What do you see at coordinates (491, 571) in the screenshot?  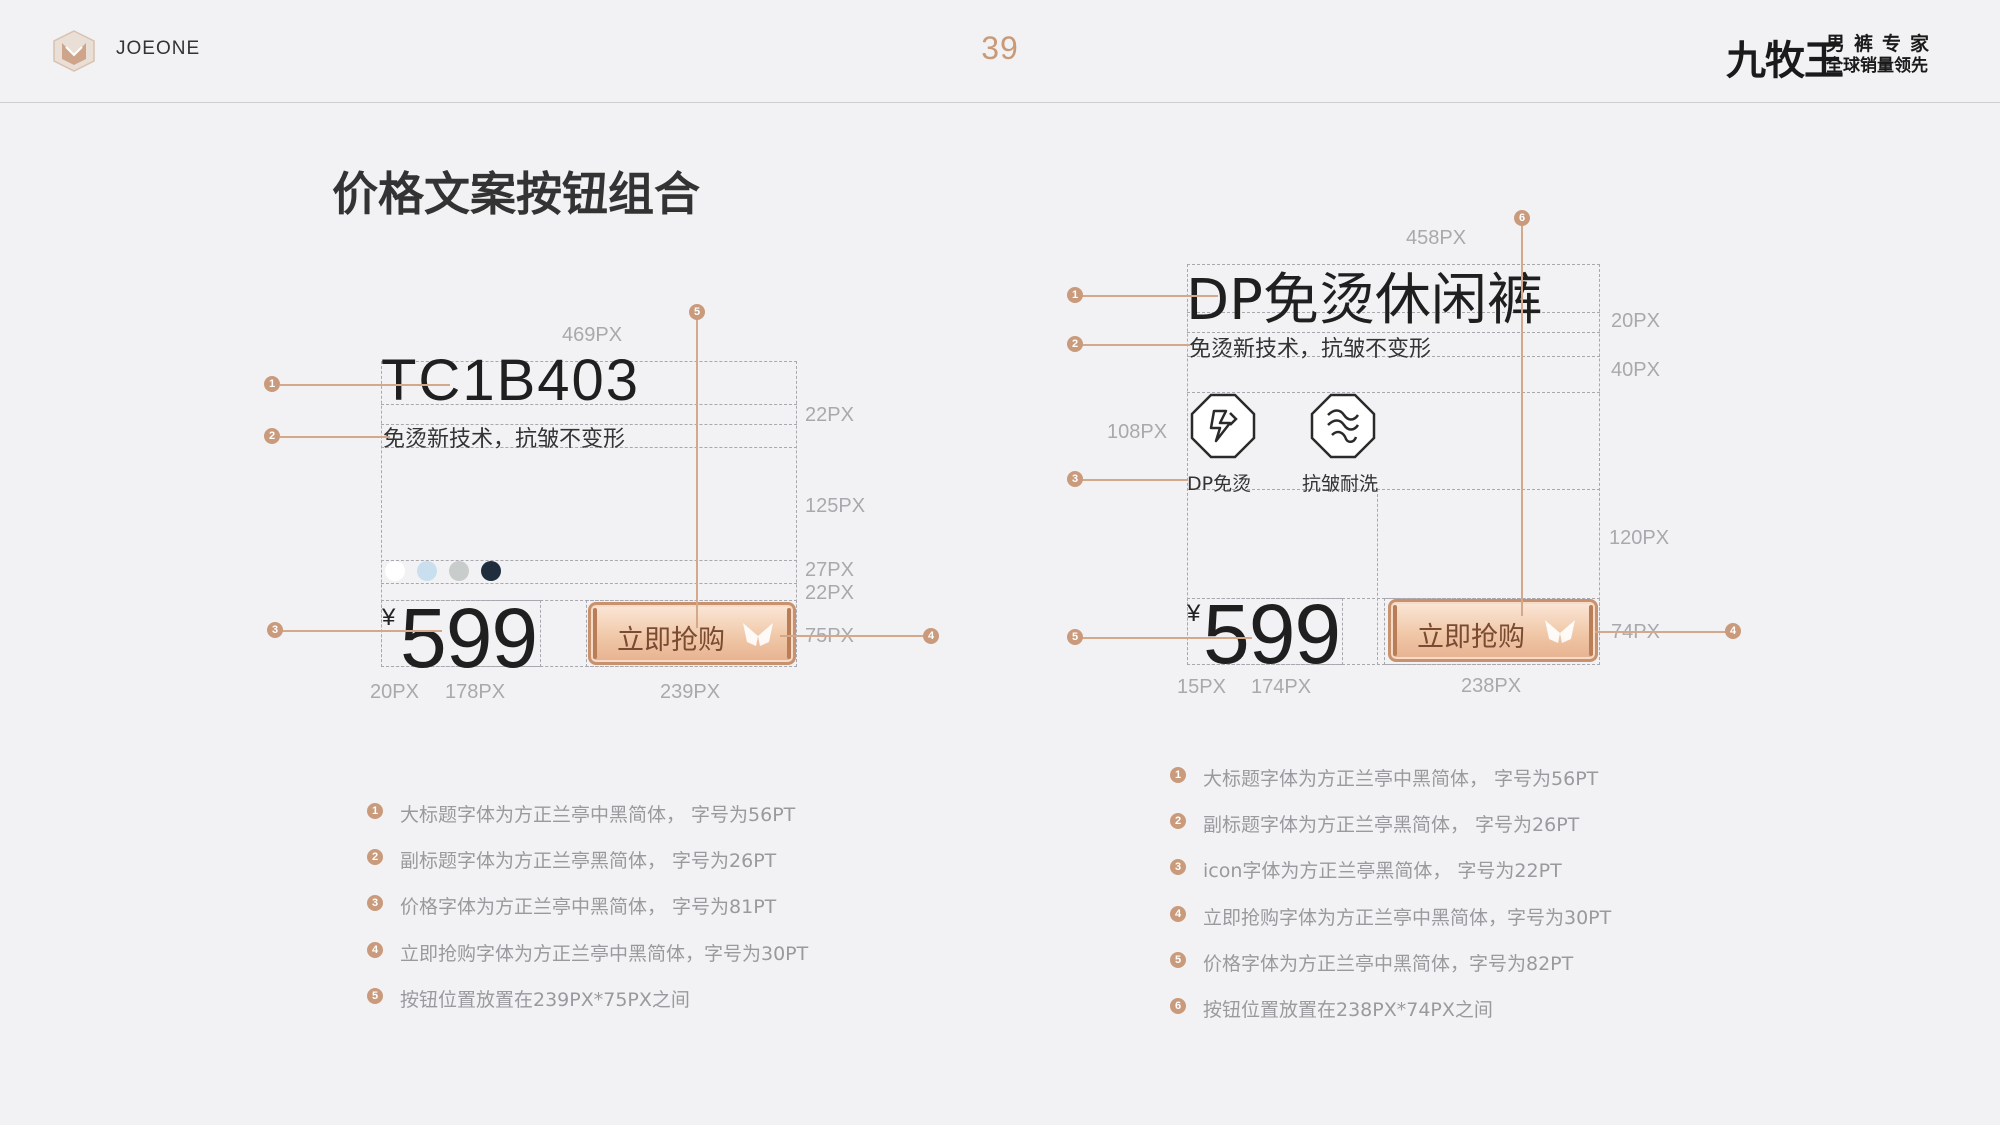 I see `color-swatch-navy` at bounding box center [491, 571].